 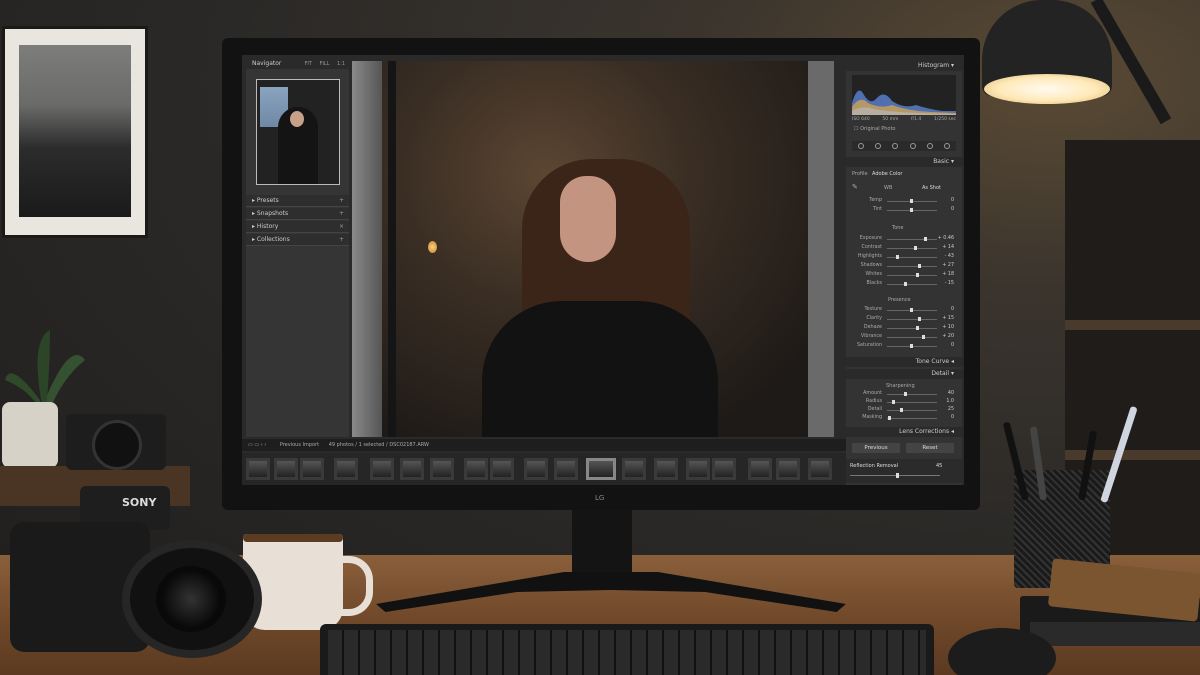 What do you see at coordinates (931, 188) in the screenshot?
I see `wb-select: As Shot` at bounding box center [931, 188].